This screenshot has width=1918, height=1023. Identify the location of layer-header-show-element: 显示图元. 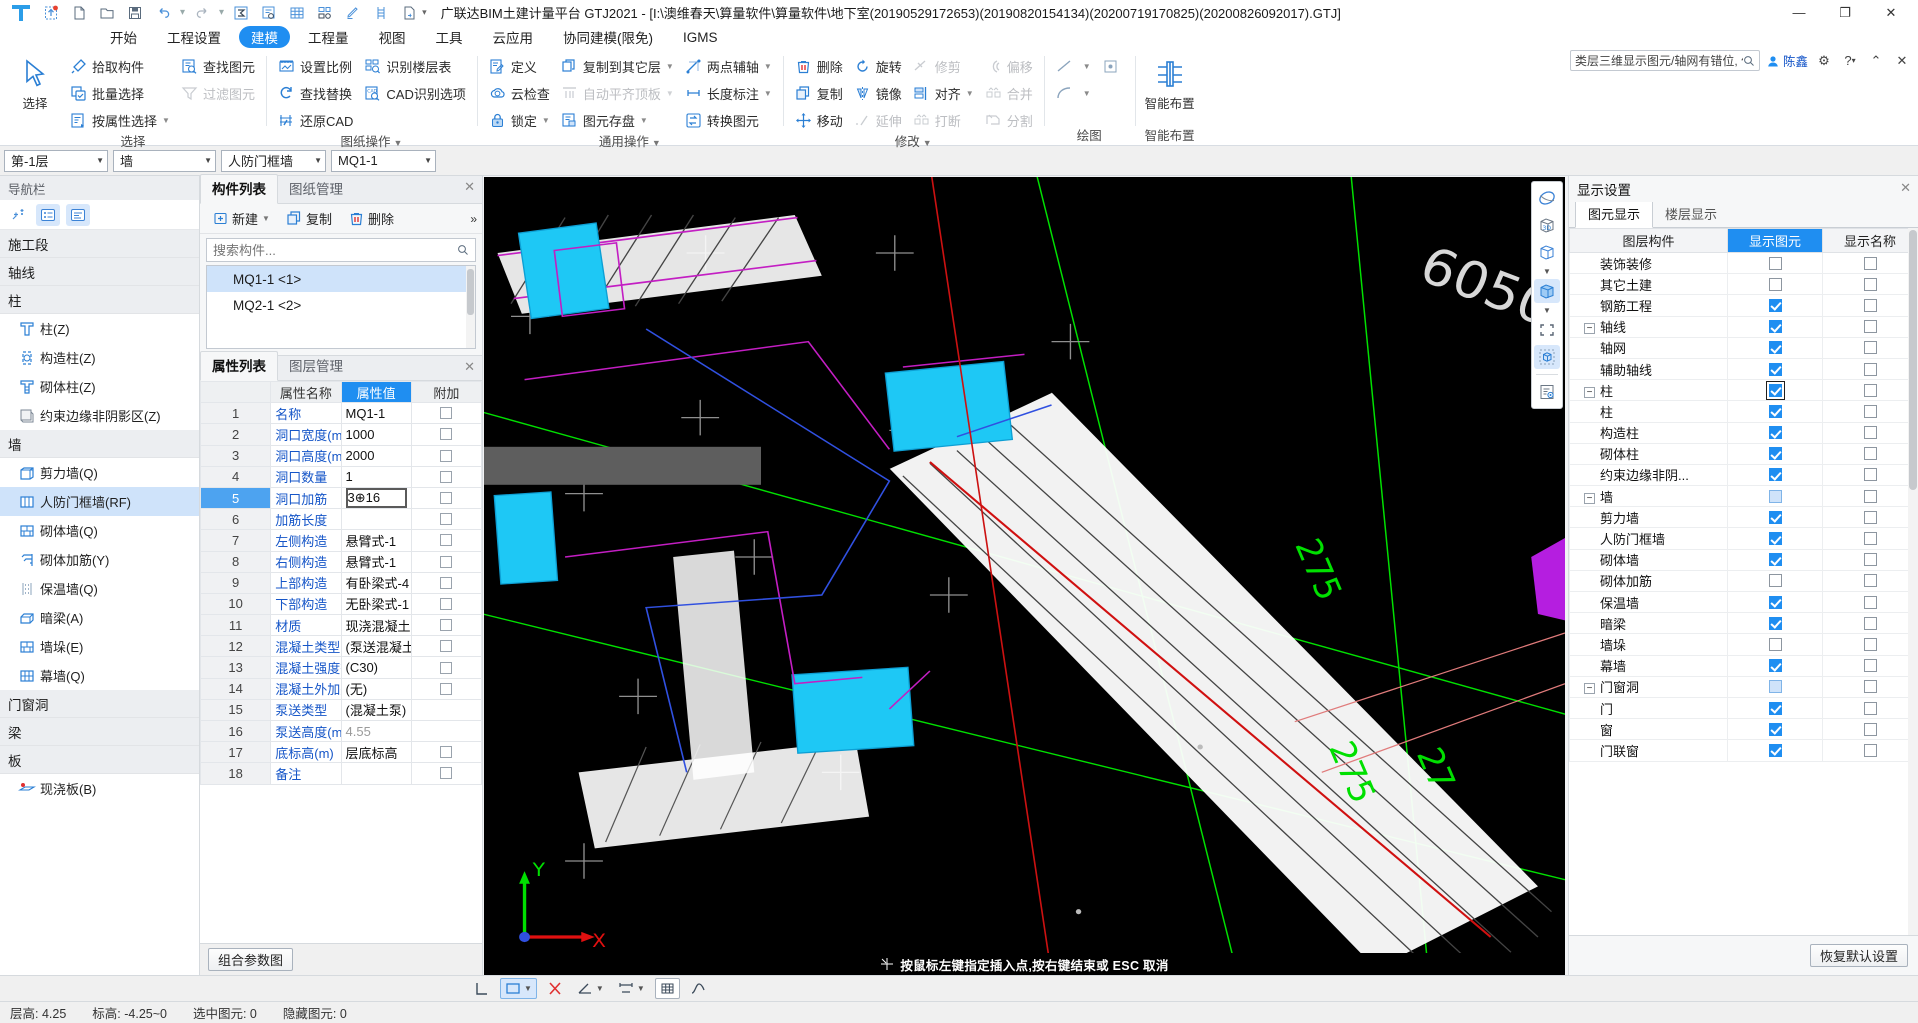
(1775, 240).